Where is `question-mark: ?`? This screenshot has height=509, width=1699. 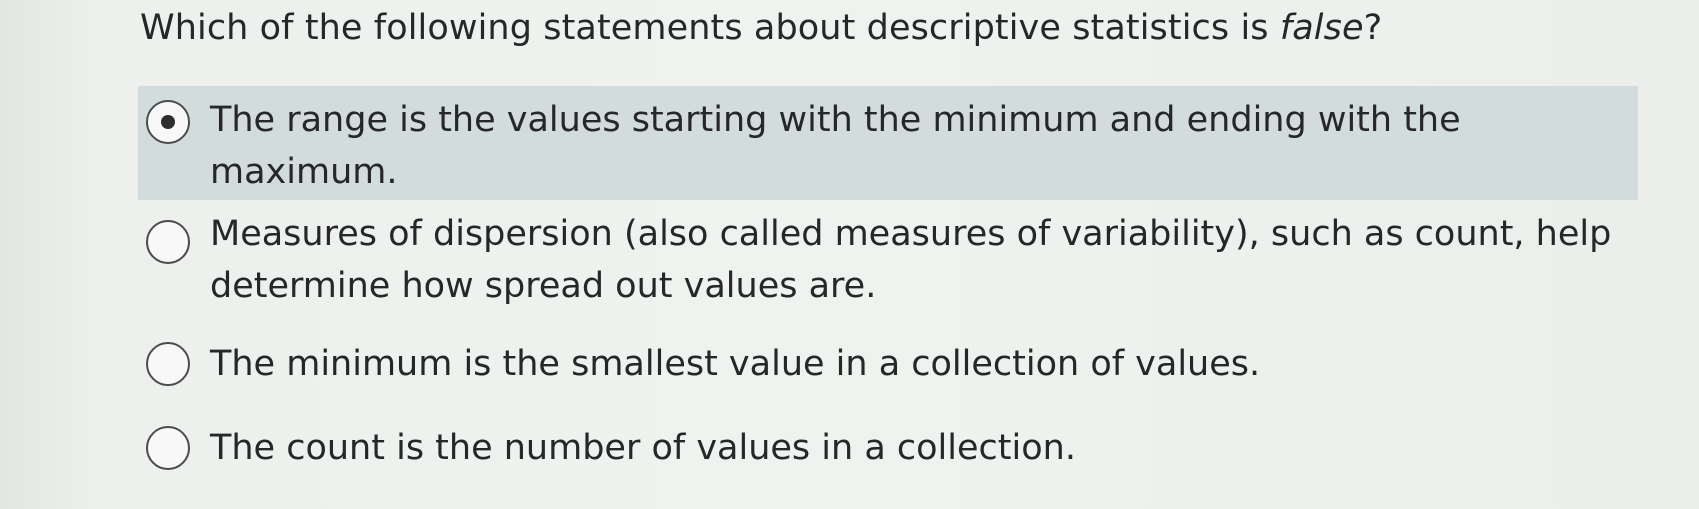 question-mark: ? is located at coordinates (1373, 28).